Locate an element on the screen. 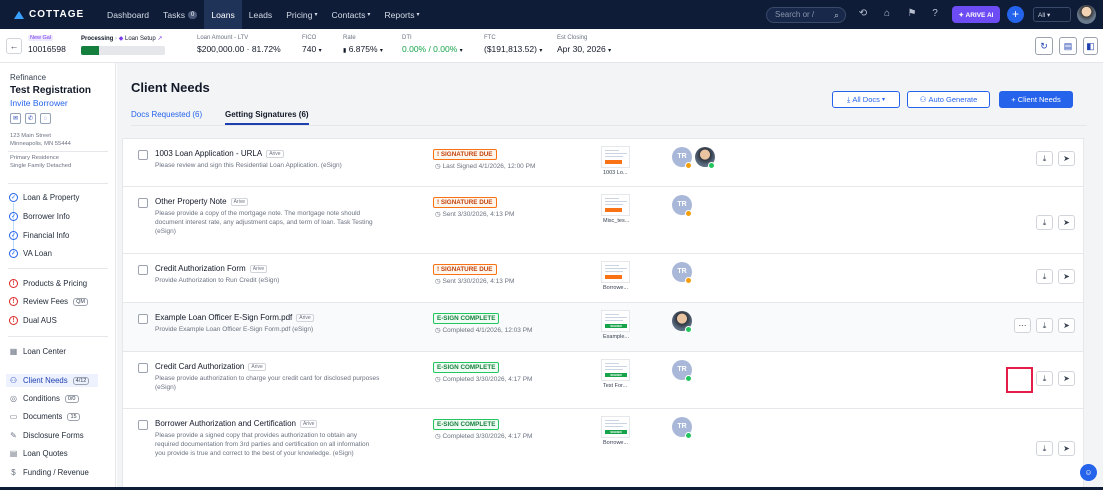 Image resolution: width=1103 pixels, height=491 pixels. add-client-needs-button: + Client Needs is located at coordinates (1036, 99).